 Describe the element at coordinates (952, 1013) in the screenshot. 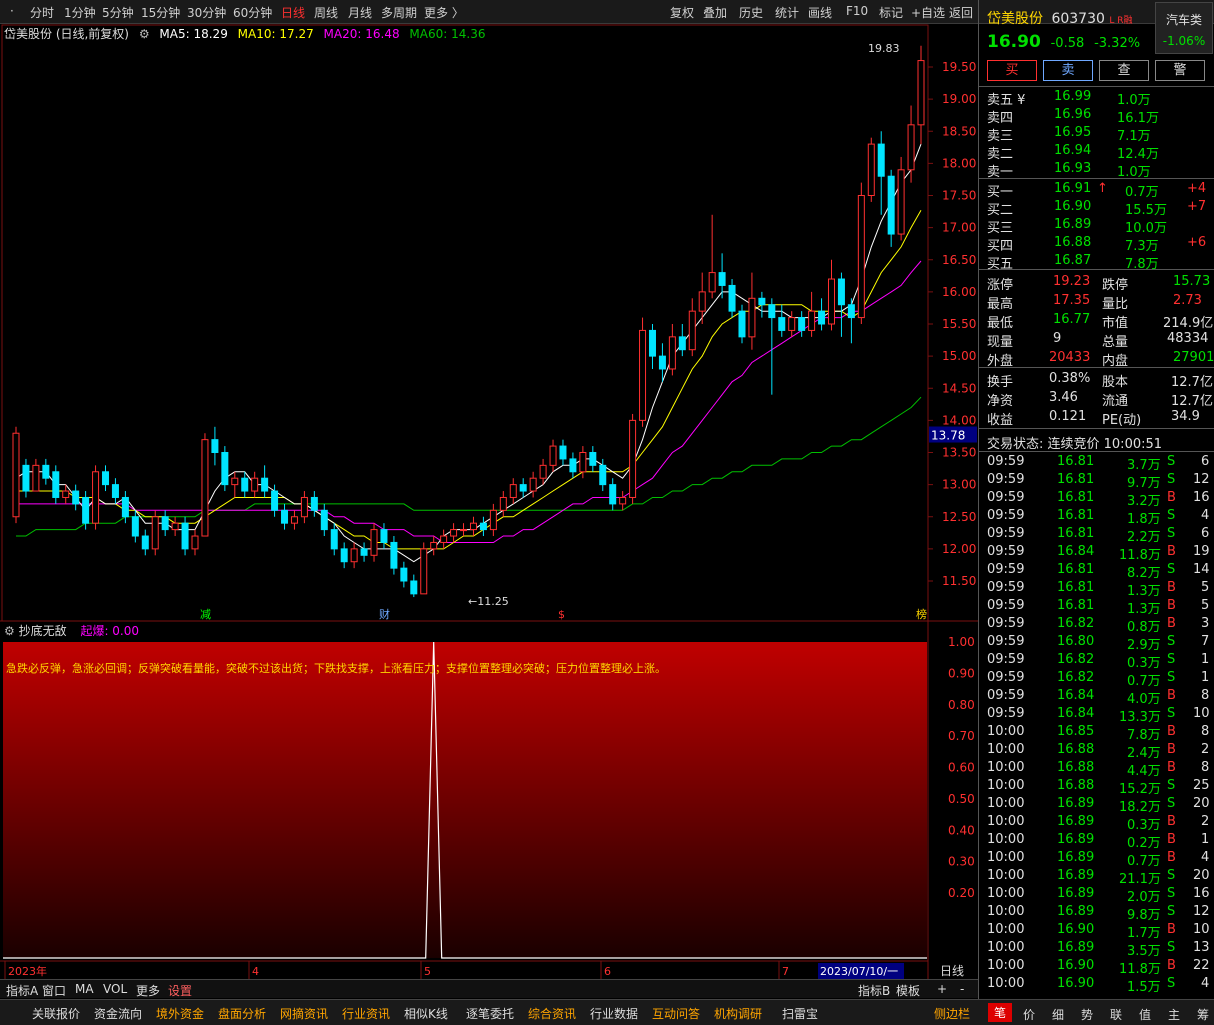

I see `sidebar-button: 侧边栏` at that location.